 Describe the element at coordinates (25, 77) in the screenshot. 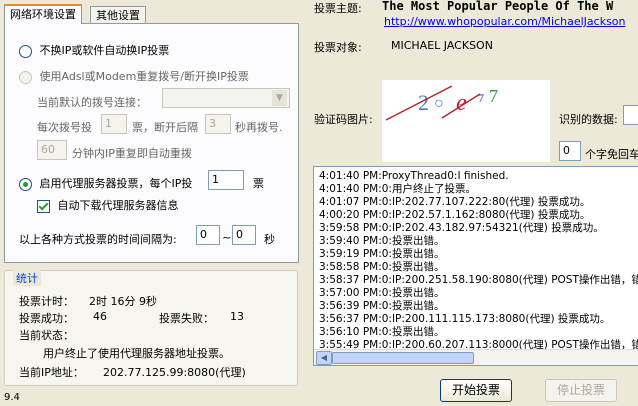

I see `radio-adsl-redial` at that location.